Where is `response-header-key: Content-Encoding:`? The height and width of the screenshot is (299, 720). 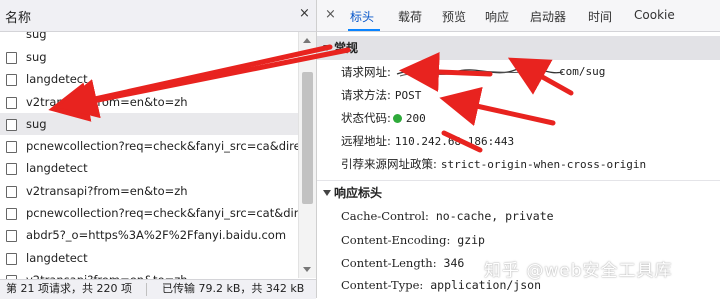
response-header-key: Content-Encoding: is located at coordinates (396, 240).